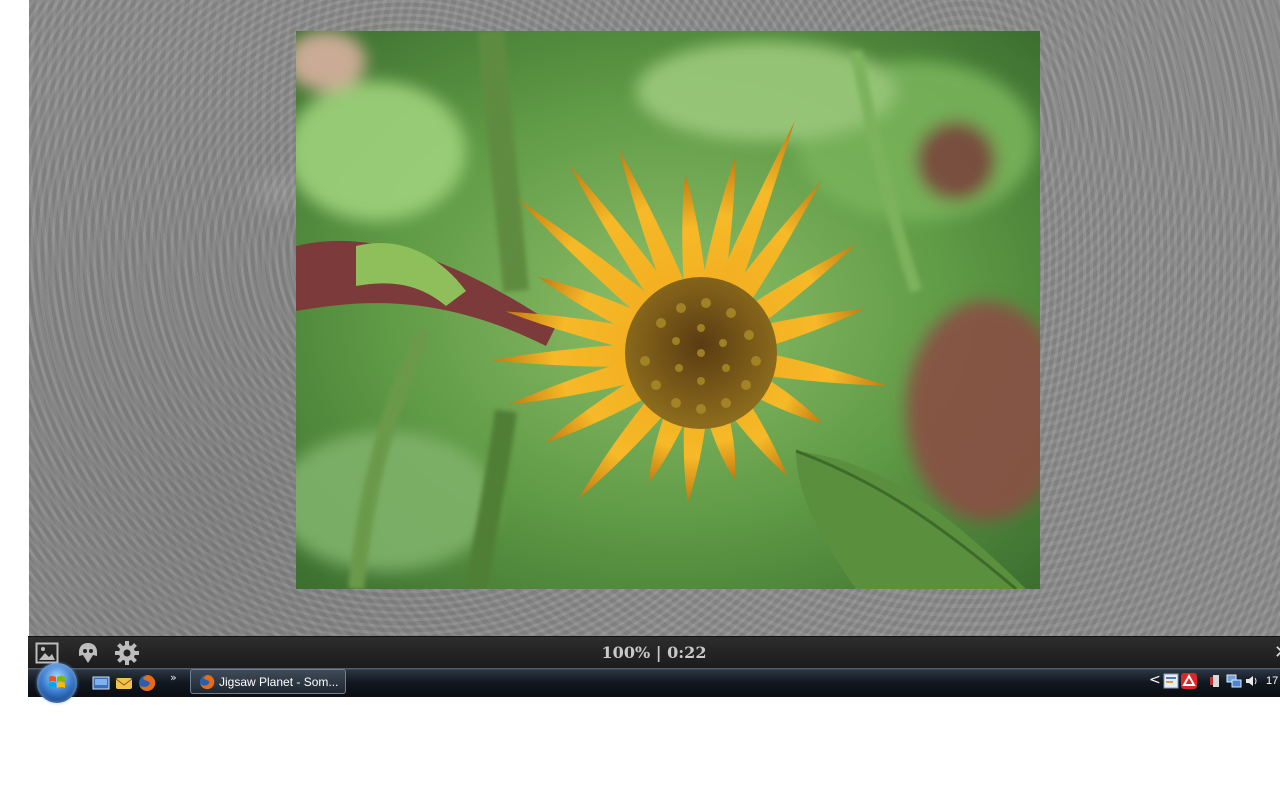 The width and height of the screenshot is (1280, 800). What do you see at coordinates (1252, 681) in the screenshot?
I see `volume-icon` at bounding box center [1252, 681].